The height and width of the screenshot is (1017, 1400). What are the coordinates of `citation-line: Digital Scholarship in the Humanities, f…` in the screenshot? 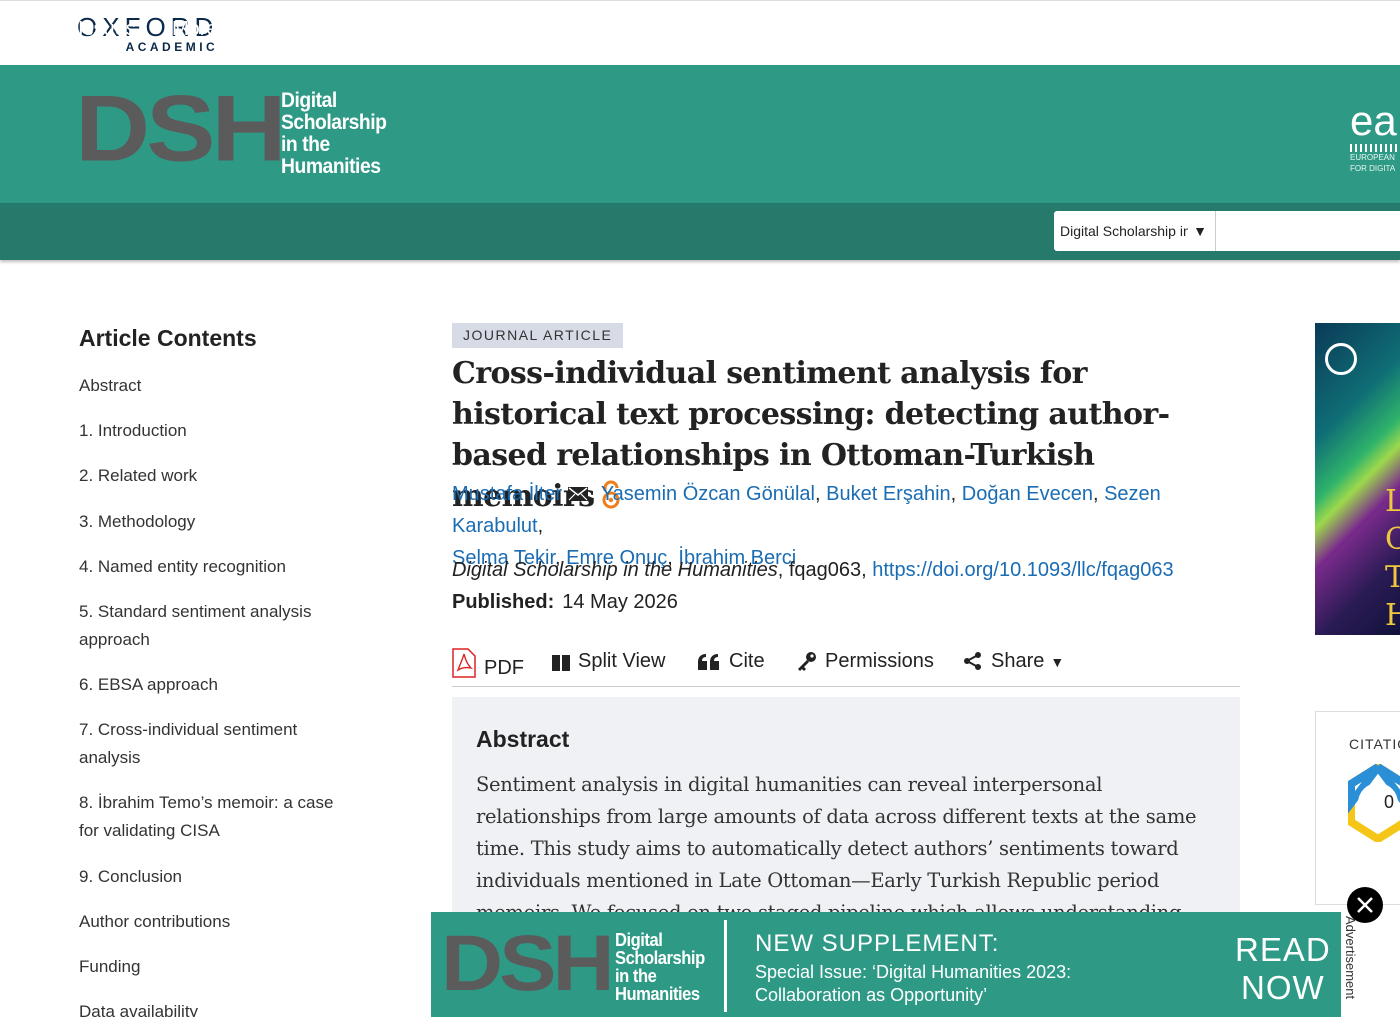 It's located at (847, 570).